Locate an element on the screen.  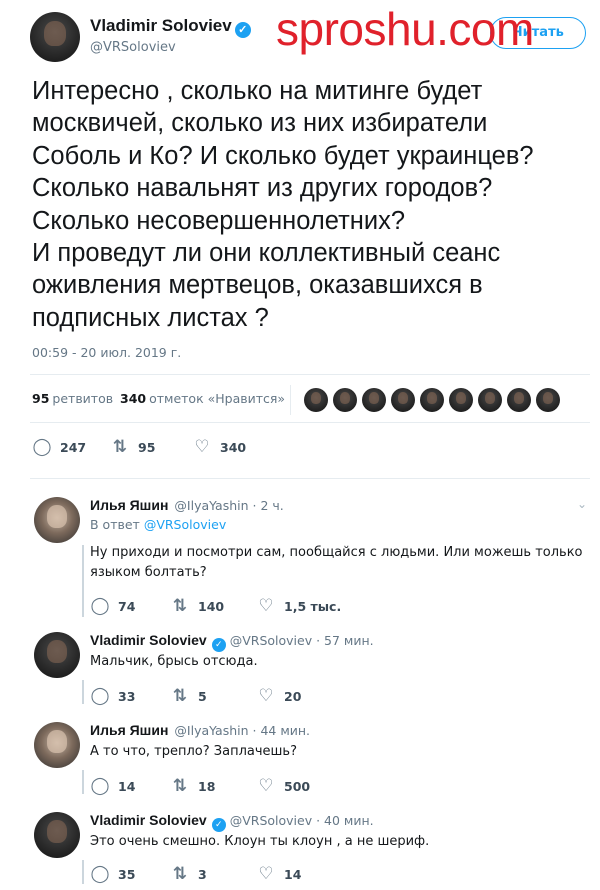
in-reply-prefix: В ответ is located at coordinates (115, 524).